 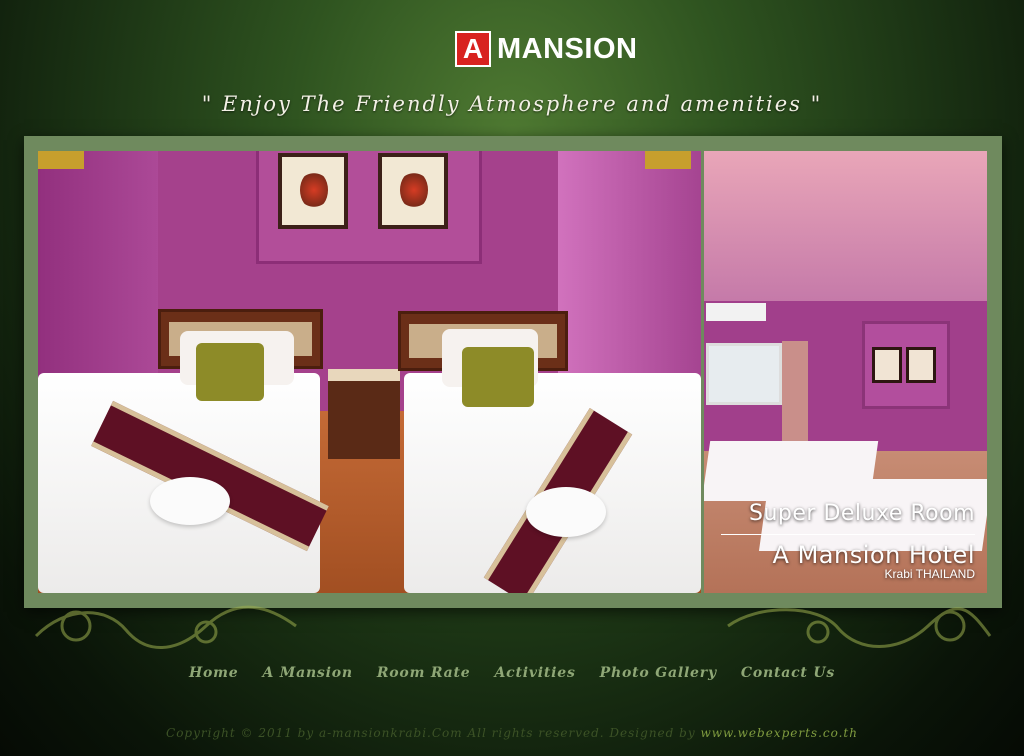 I want to click on nav-a-mansion: A Mansion, so click(x=307, y=673).